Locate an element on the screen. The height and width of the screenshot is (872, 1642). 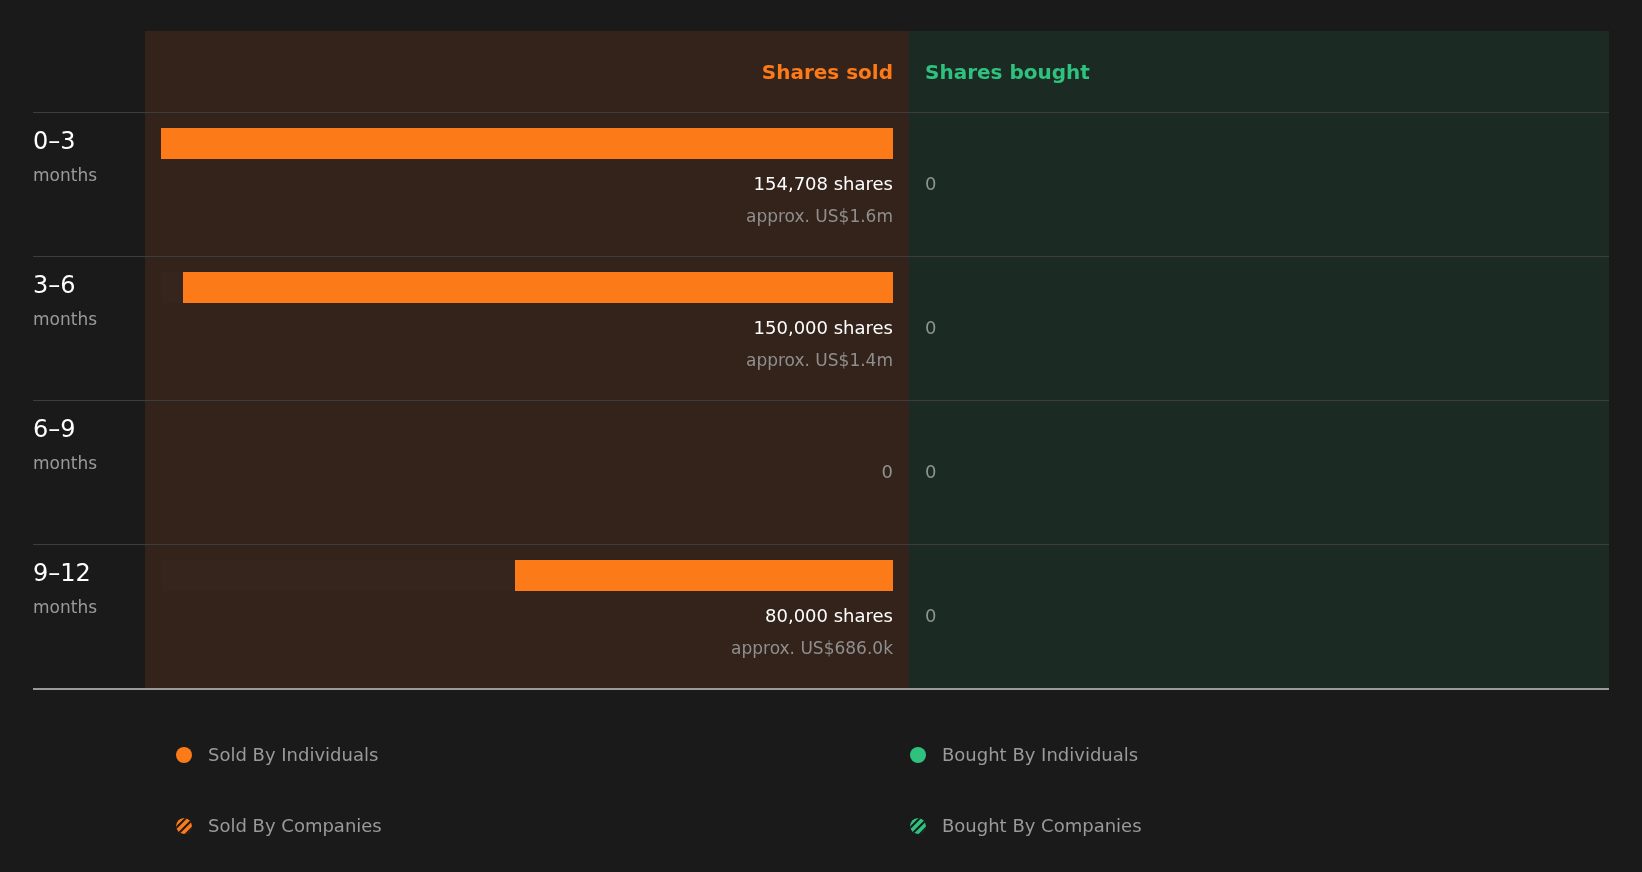
shares-count: 154,708 shares is located at coordinates (823, 183).